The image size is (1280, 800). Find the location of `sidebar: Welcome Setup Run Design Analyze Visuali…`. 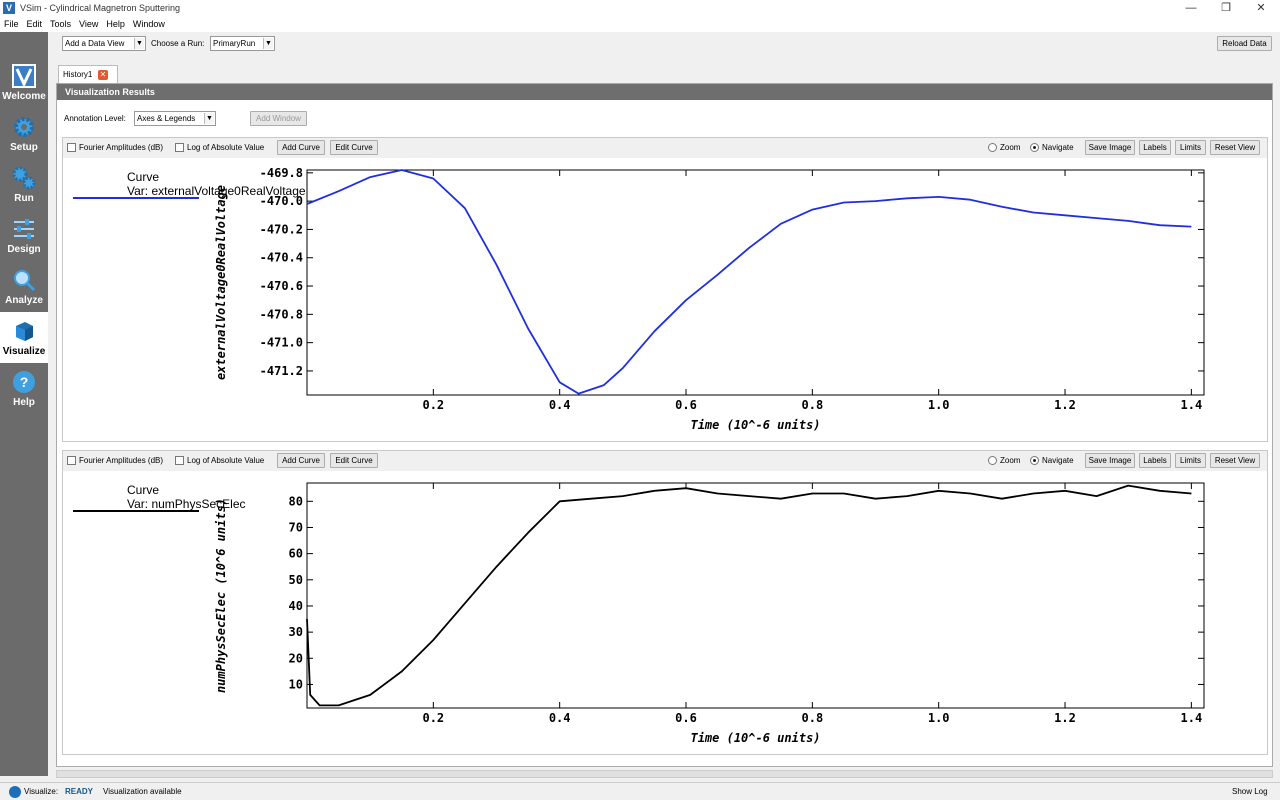

sidebar: Welcome Setup Run Design Analyze Visuali… is located at coordinates (24, 404).